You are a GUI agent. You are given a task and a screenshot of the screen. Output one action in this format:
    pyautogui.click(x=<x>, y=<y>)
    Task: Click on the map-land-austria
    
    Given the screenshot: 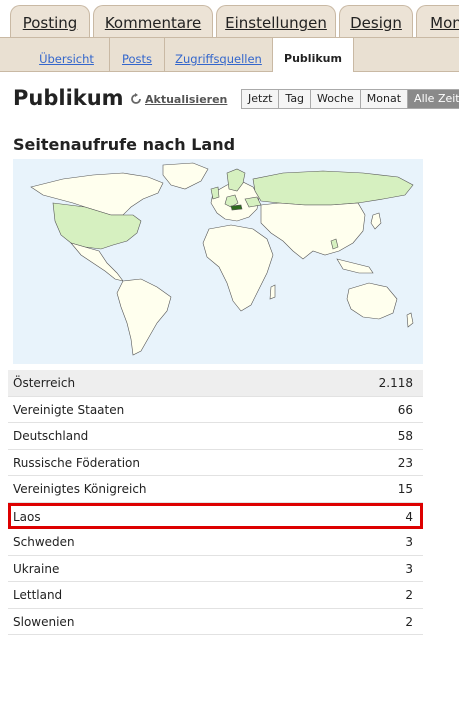 What is the action you would take?
    pyautogui.click(x=236, y=207)
    